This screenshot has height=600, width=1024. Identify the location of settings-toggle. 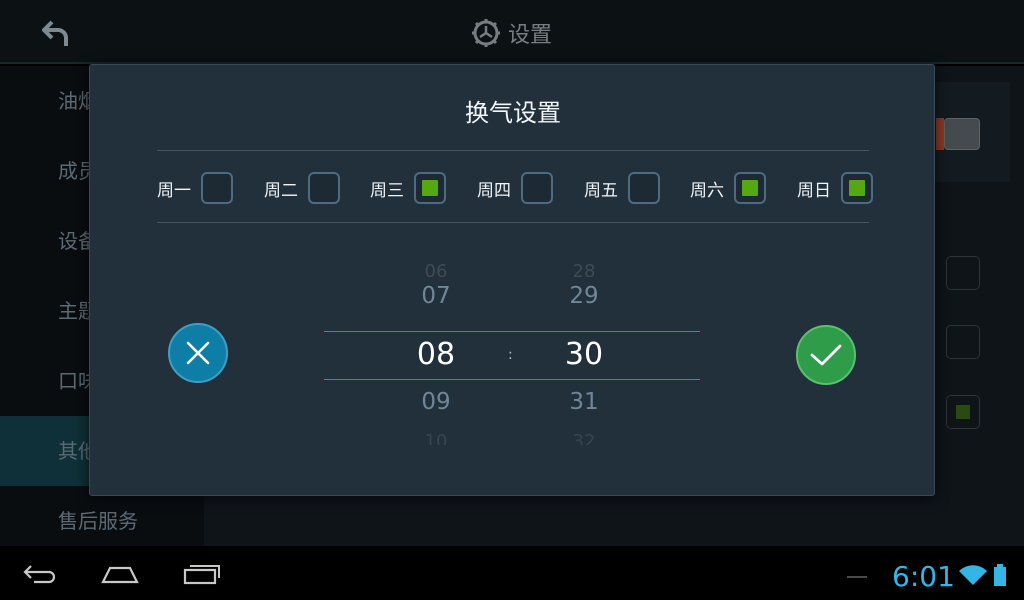
(962, 134).